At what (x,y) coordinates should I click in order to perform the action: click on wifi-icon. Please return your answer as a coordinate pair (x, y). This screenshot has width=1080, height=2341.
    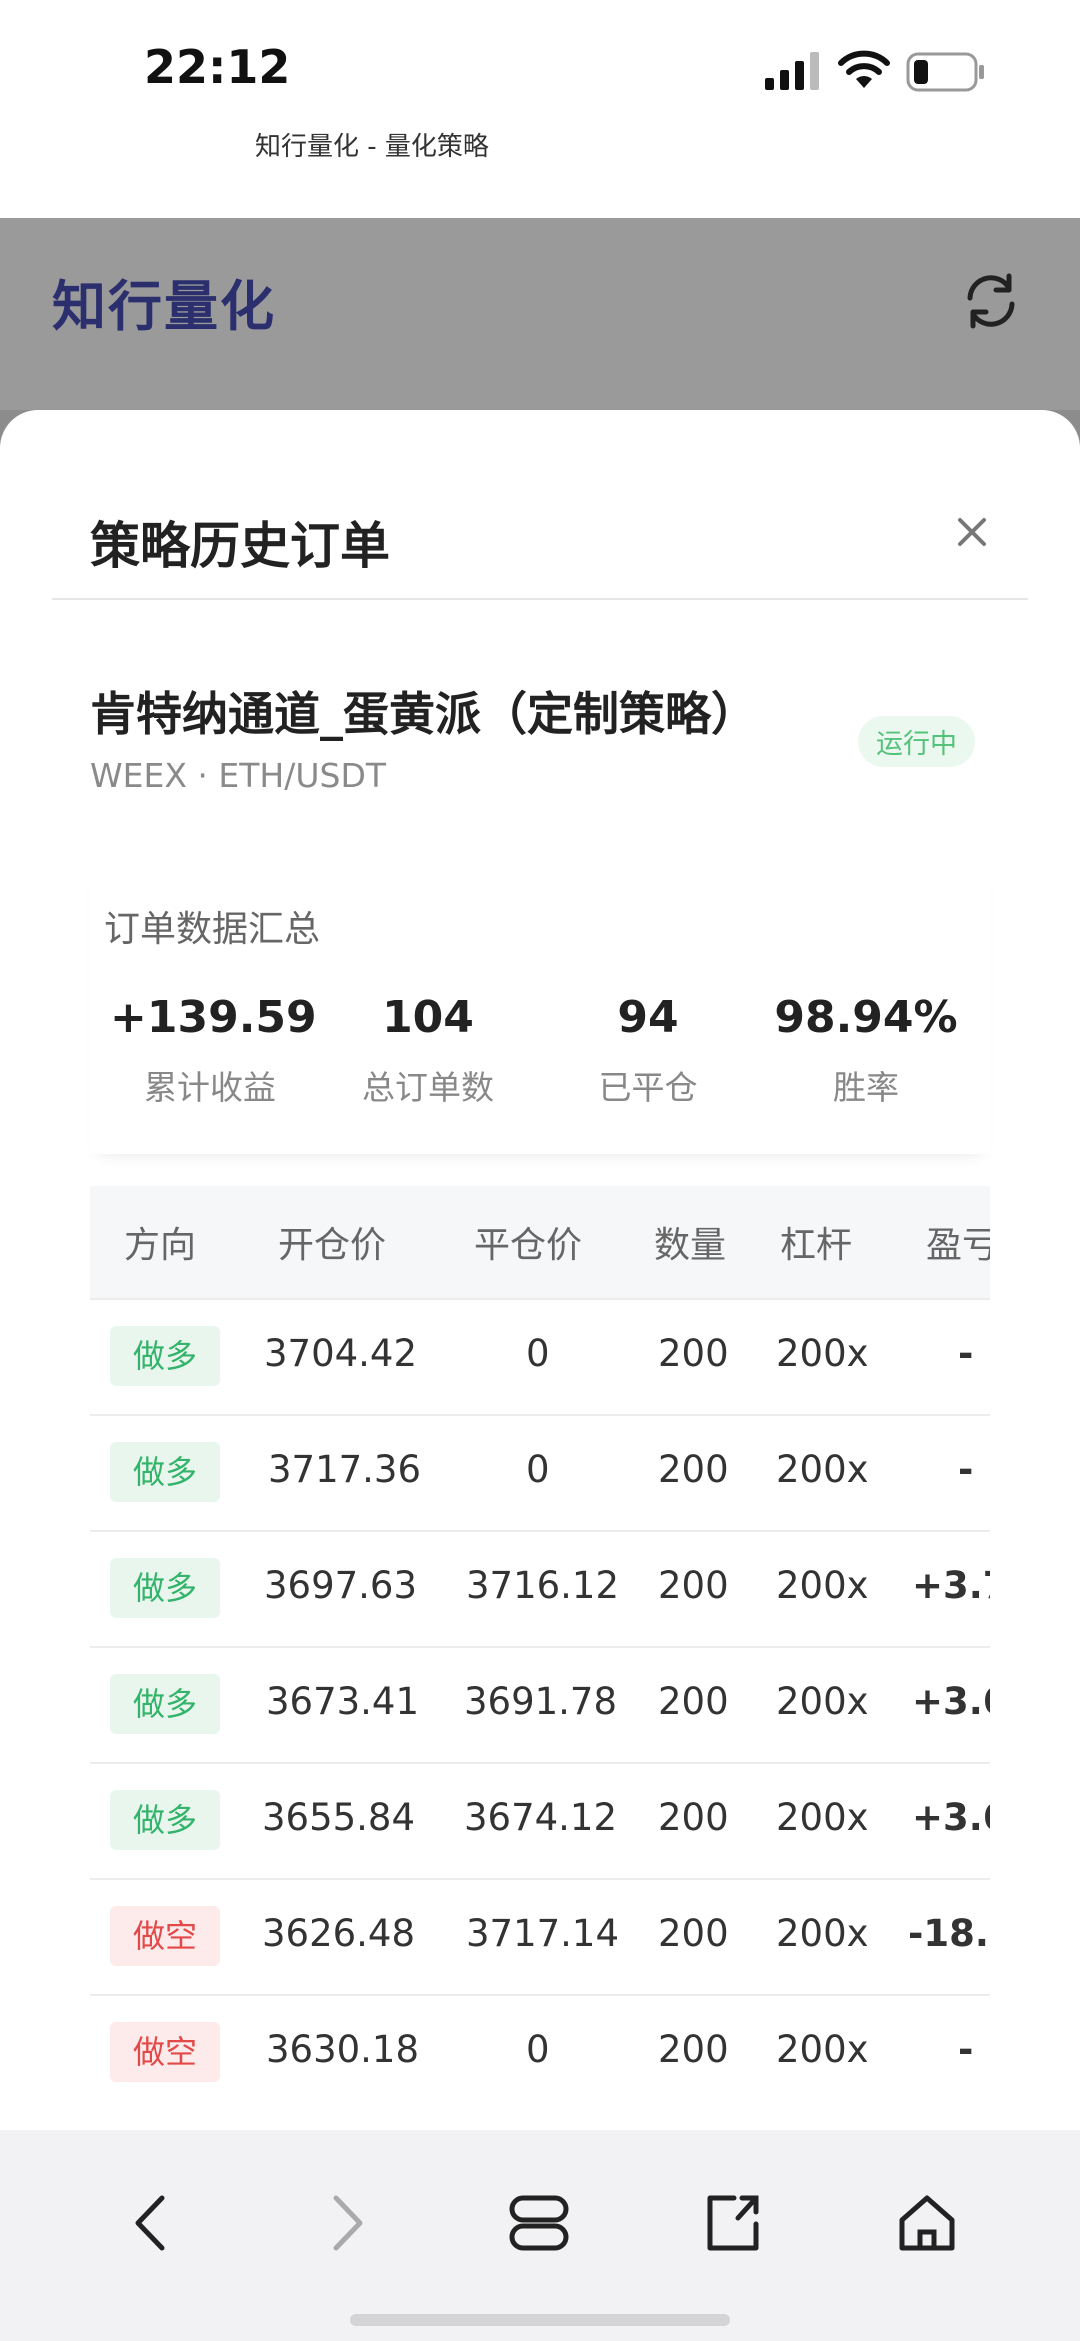
    Looking at the image, I should click on (864, 69).